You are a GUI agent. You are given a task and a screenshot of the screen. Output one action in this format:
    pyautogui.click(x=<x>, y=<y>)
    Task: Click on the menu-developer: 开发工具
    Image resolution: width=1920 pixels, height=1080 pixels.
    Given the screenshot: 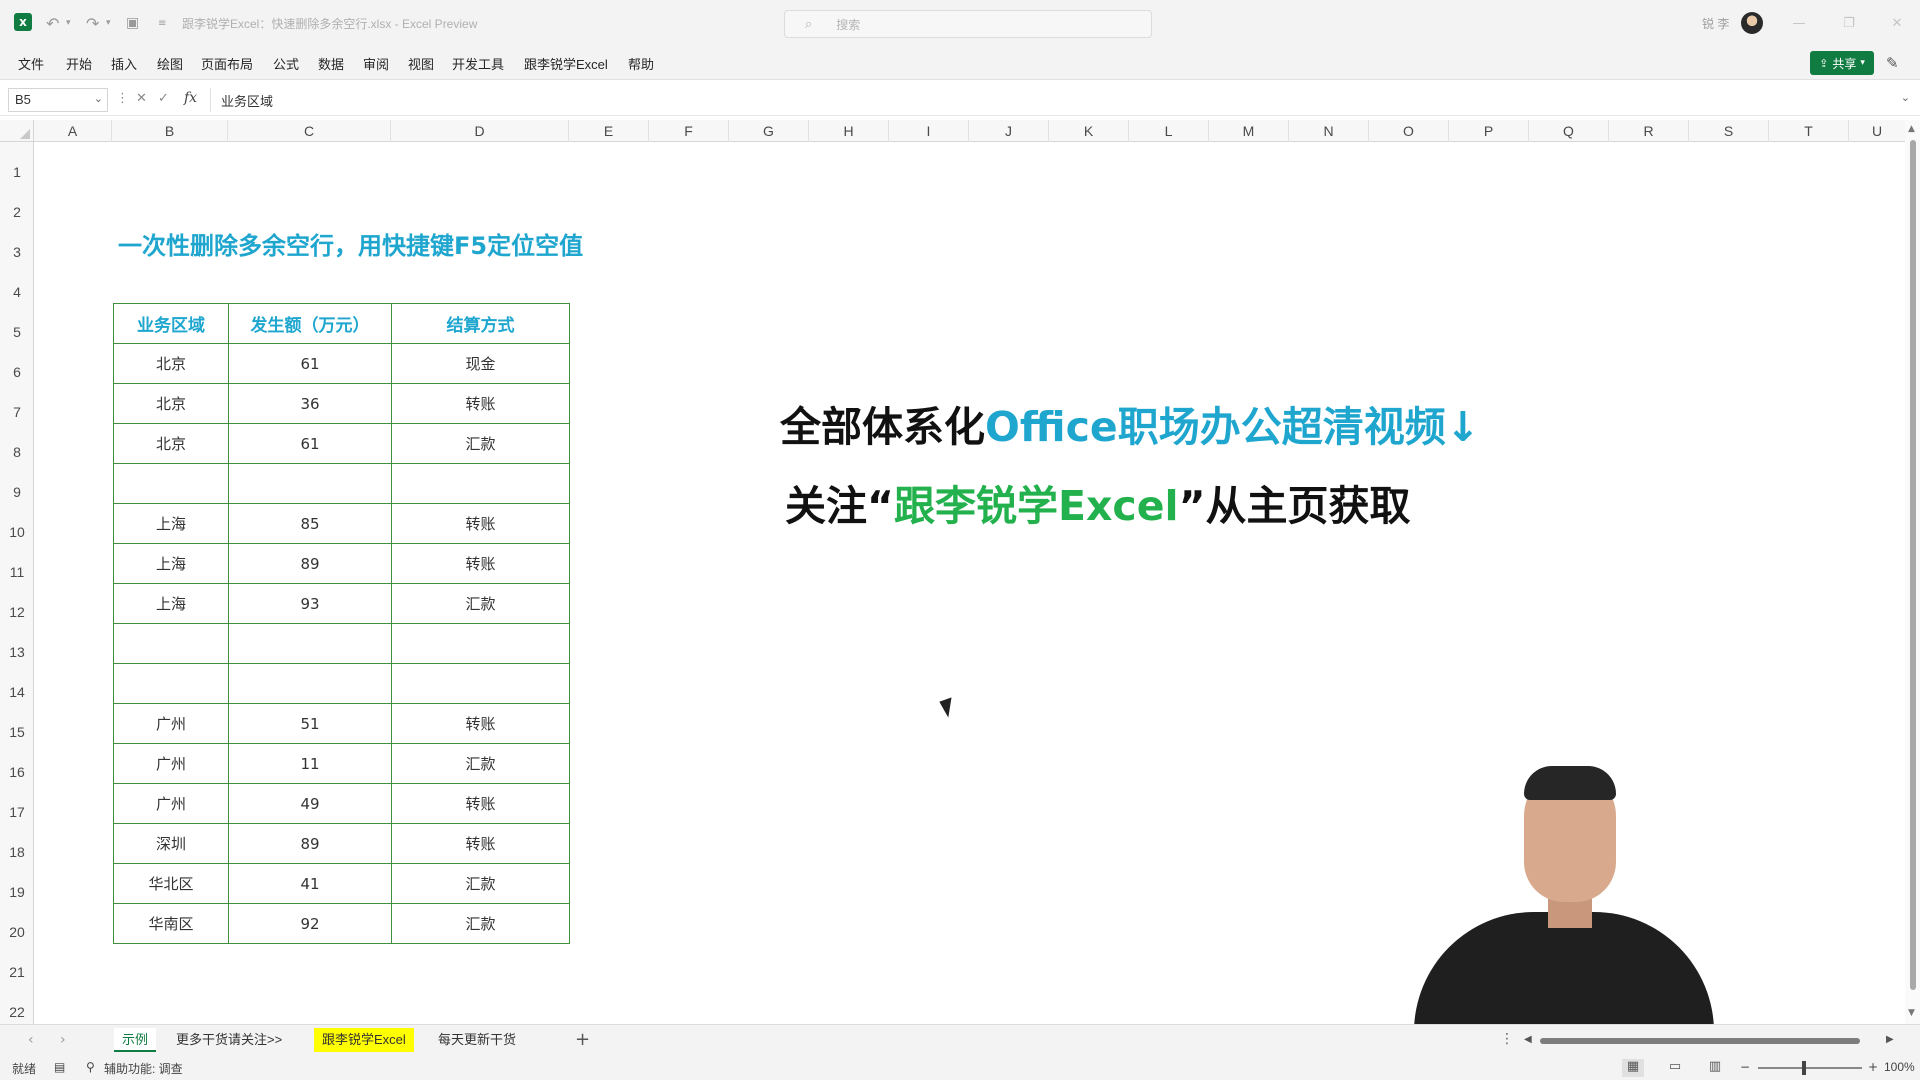 What is the action you would take?
    pyautogui.click(x=478, y=63)
    